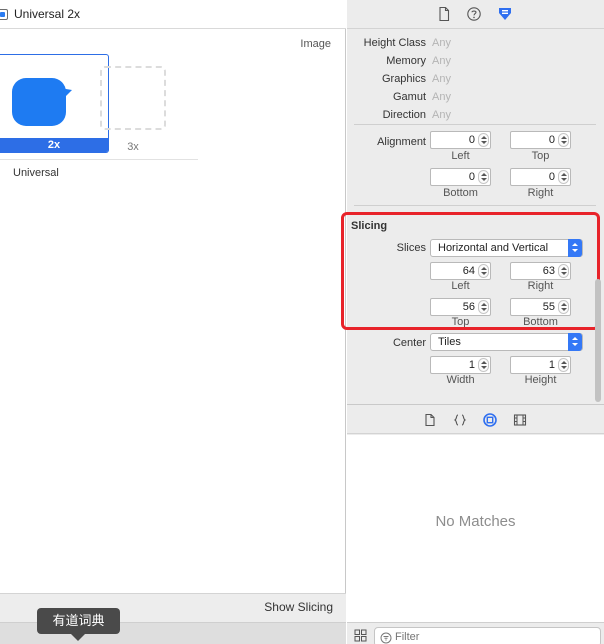  I want to click on media-icon, so click(520, 420).